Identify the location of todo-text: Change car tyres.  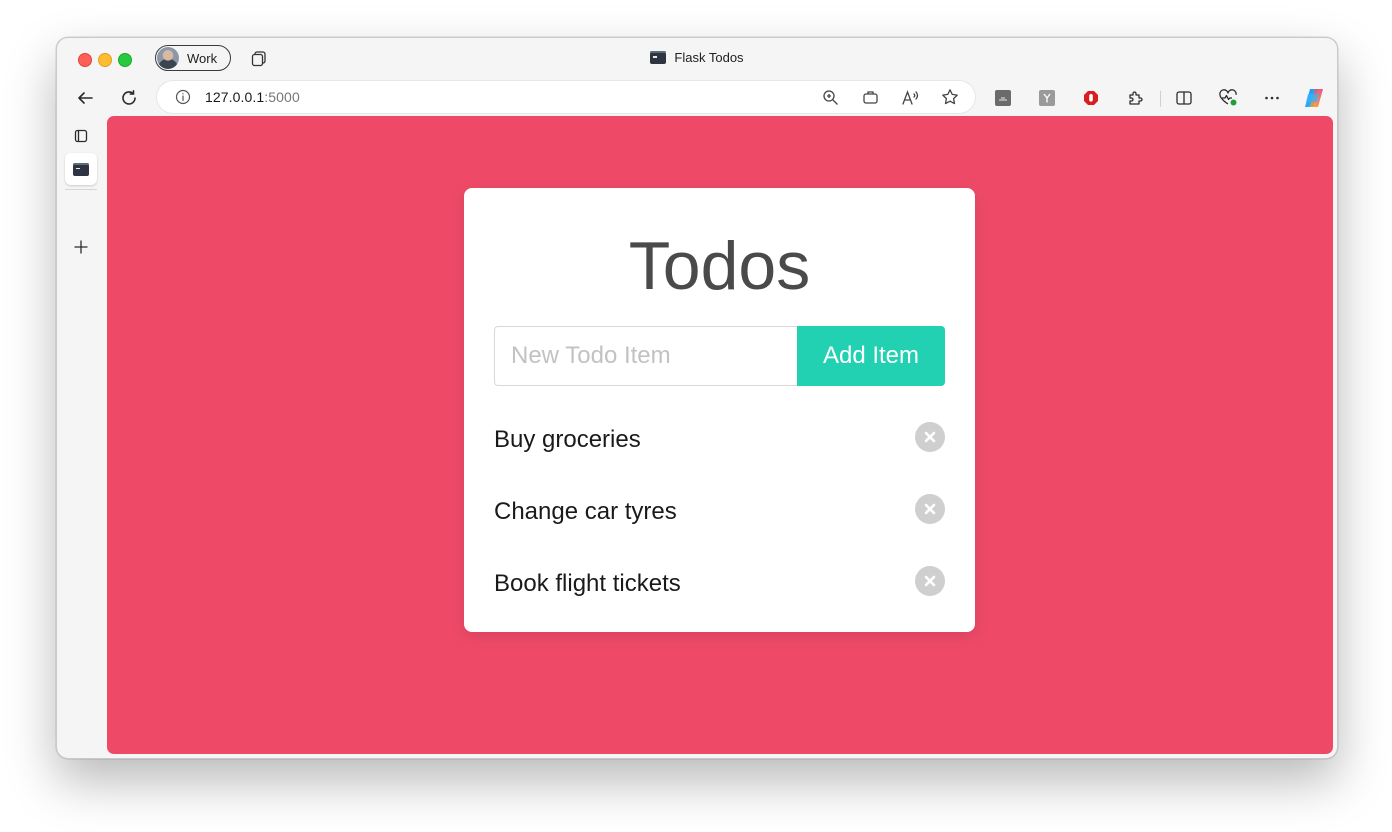
(585, 511).